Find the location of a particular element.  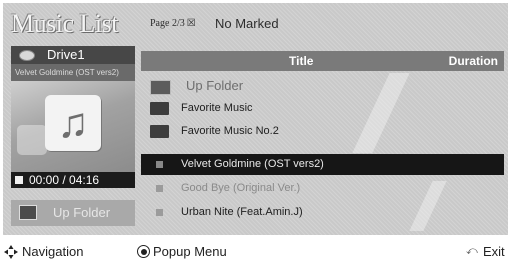

column-duration: Duration is located at coordinates (473, 61).